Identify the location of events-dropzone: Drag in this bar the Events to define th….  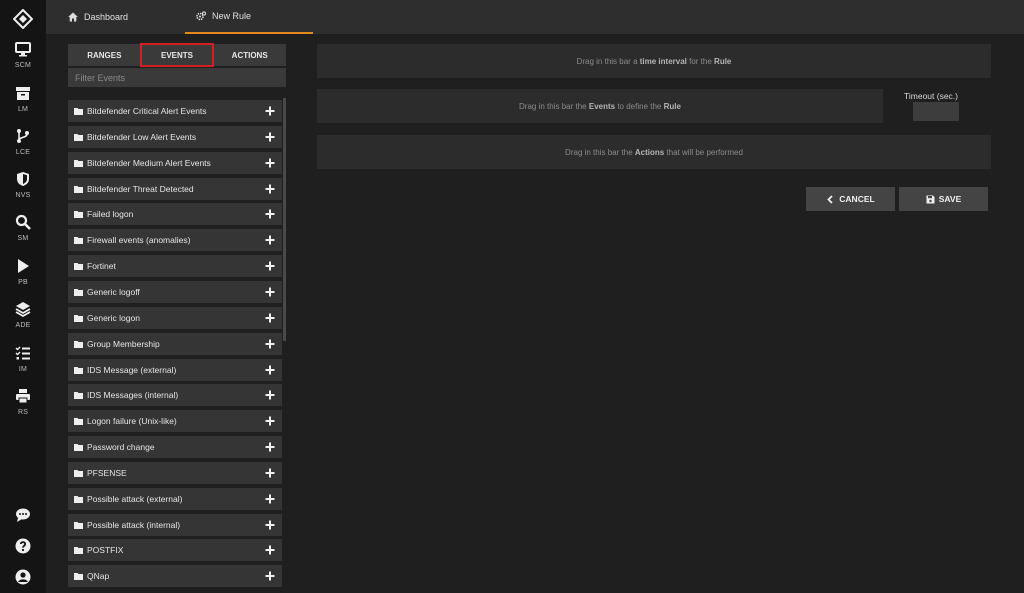
(600, 106).